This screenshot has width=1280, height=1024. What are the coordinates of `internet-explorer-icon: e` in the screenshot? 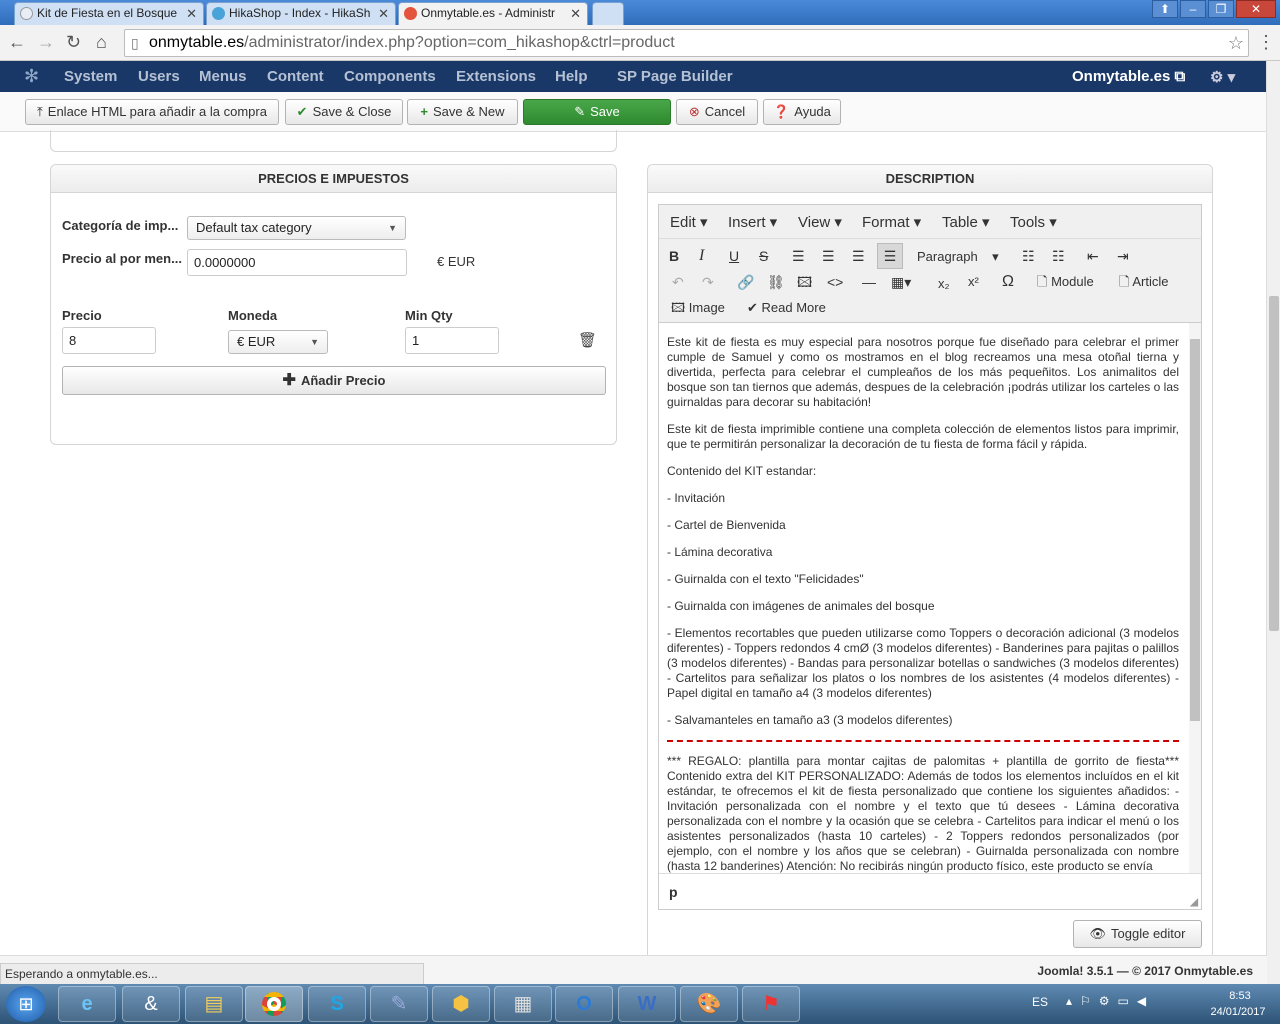 It's located at (87, 1004).